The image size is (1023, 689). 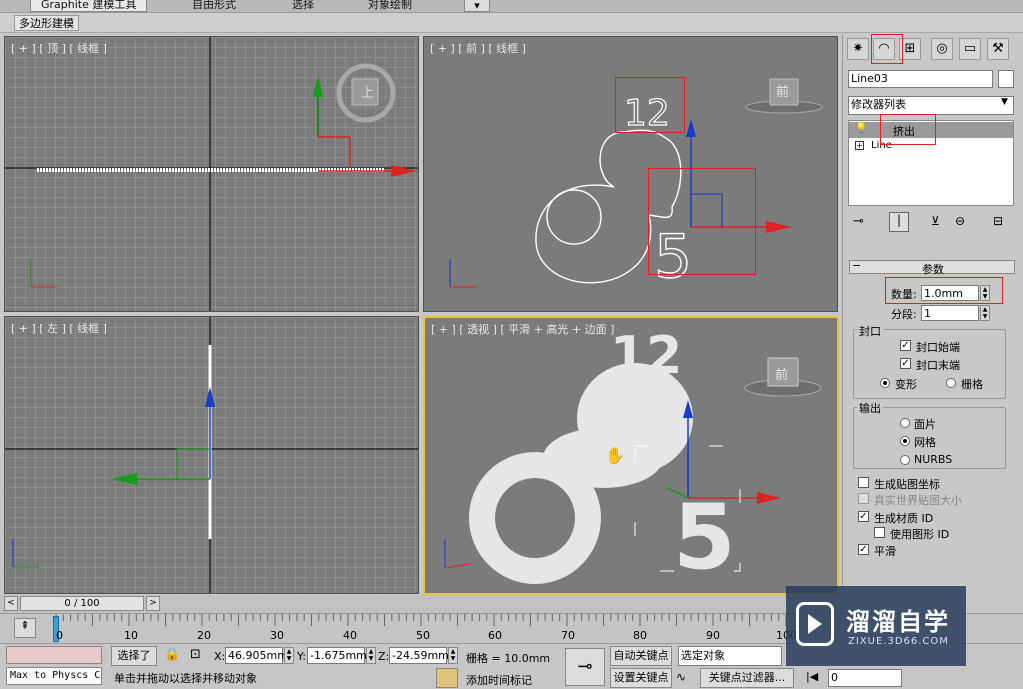 I want to click on viewport-label: [ + ] [ 左 ] [ 线框 ], so click(x=59, y=328).